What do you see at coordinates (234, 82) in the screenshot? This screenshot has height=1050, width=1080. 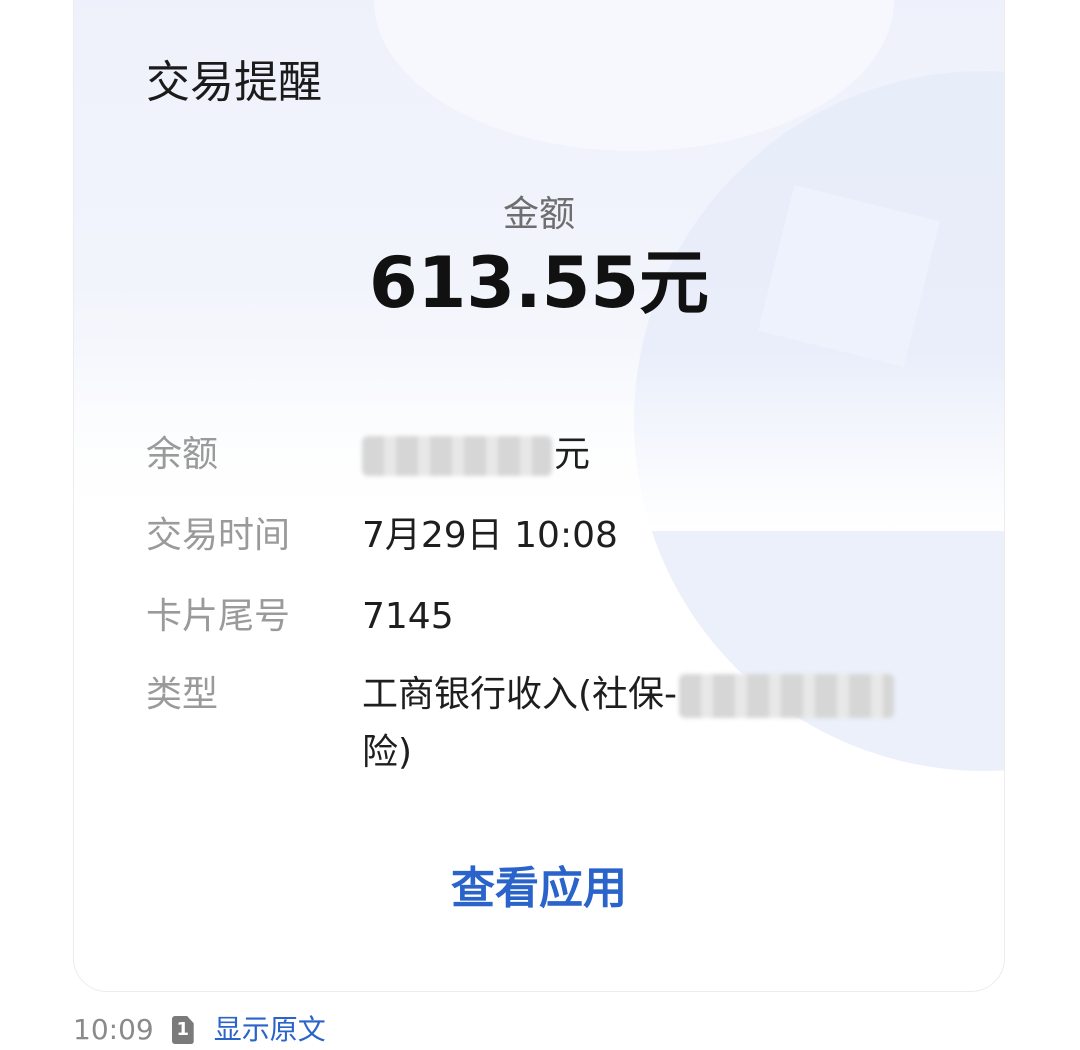 I see `card-title: 交易提醒` at bounding box center [234, 82].